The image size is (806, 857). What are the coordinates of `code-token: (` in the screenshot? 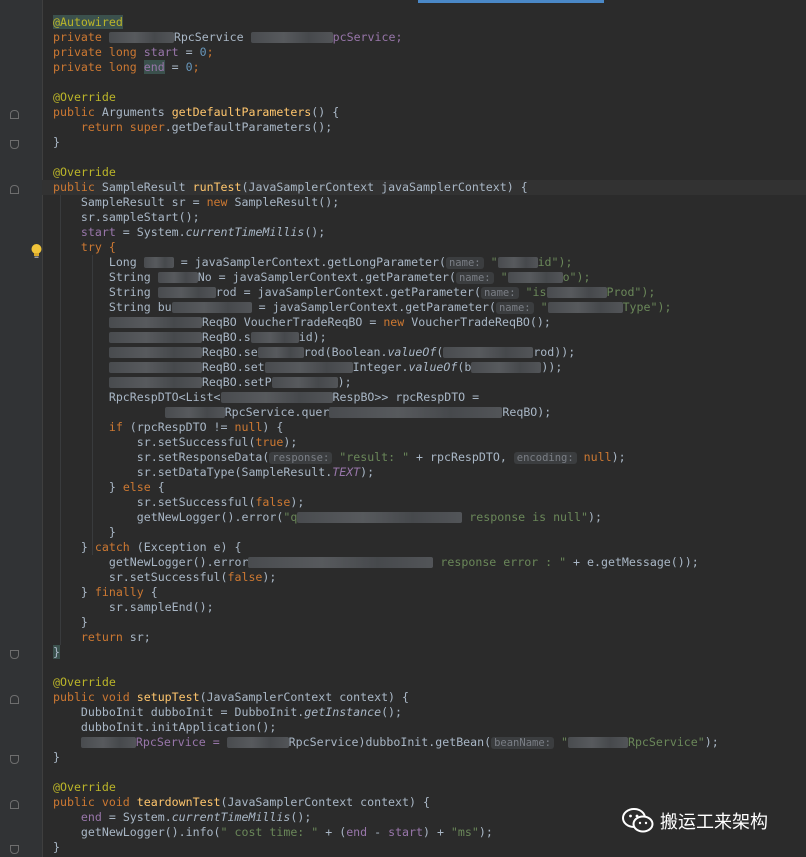 It's located at (440, 352).